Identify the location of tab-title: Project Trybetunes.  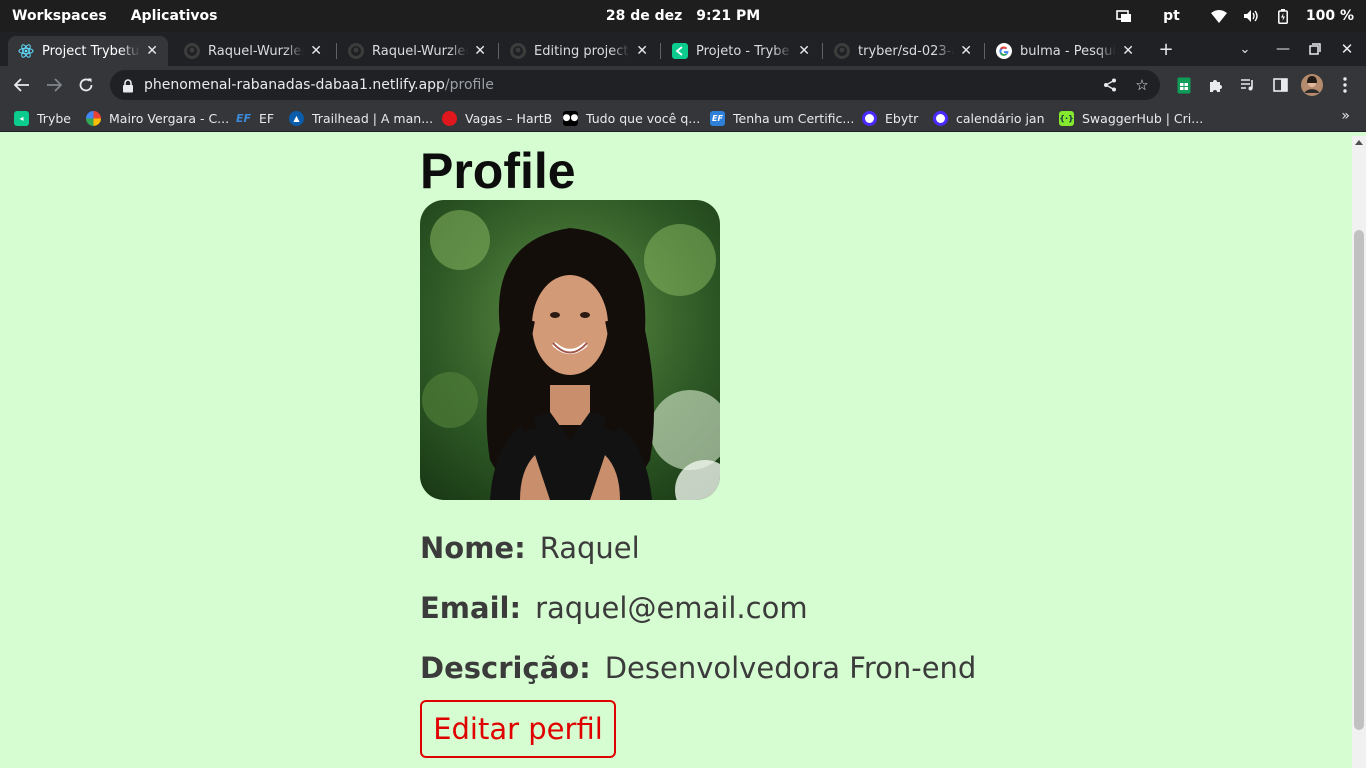
(91, 51).